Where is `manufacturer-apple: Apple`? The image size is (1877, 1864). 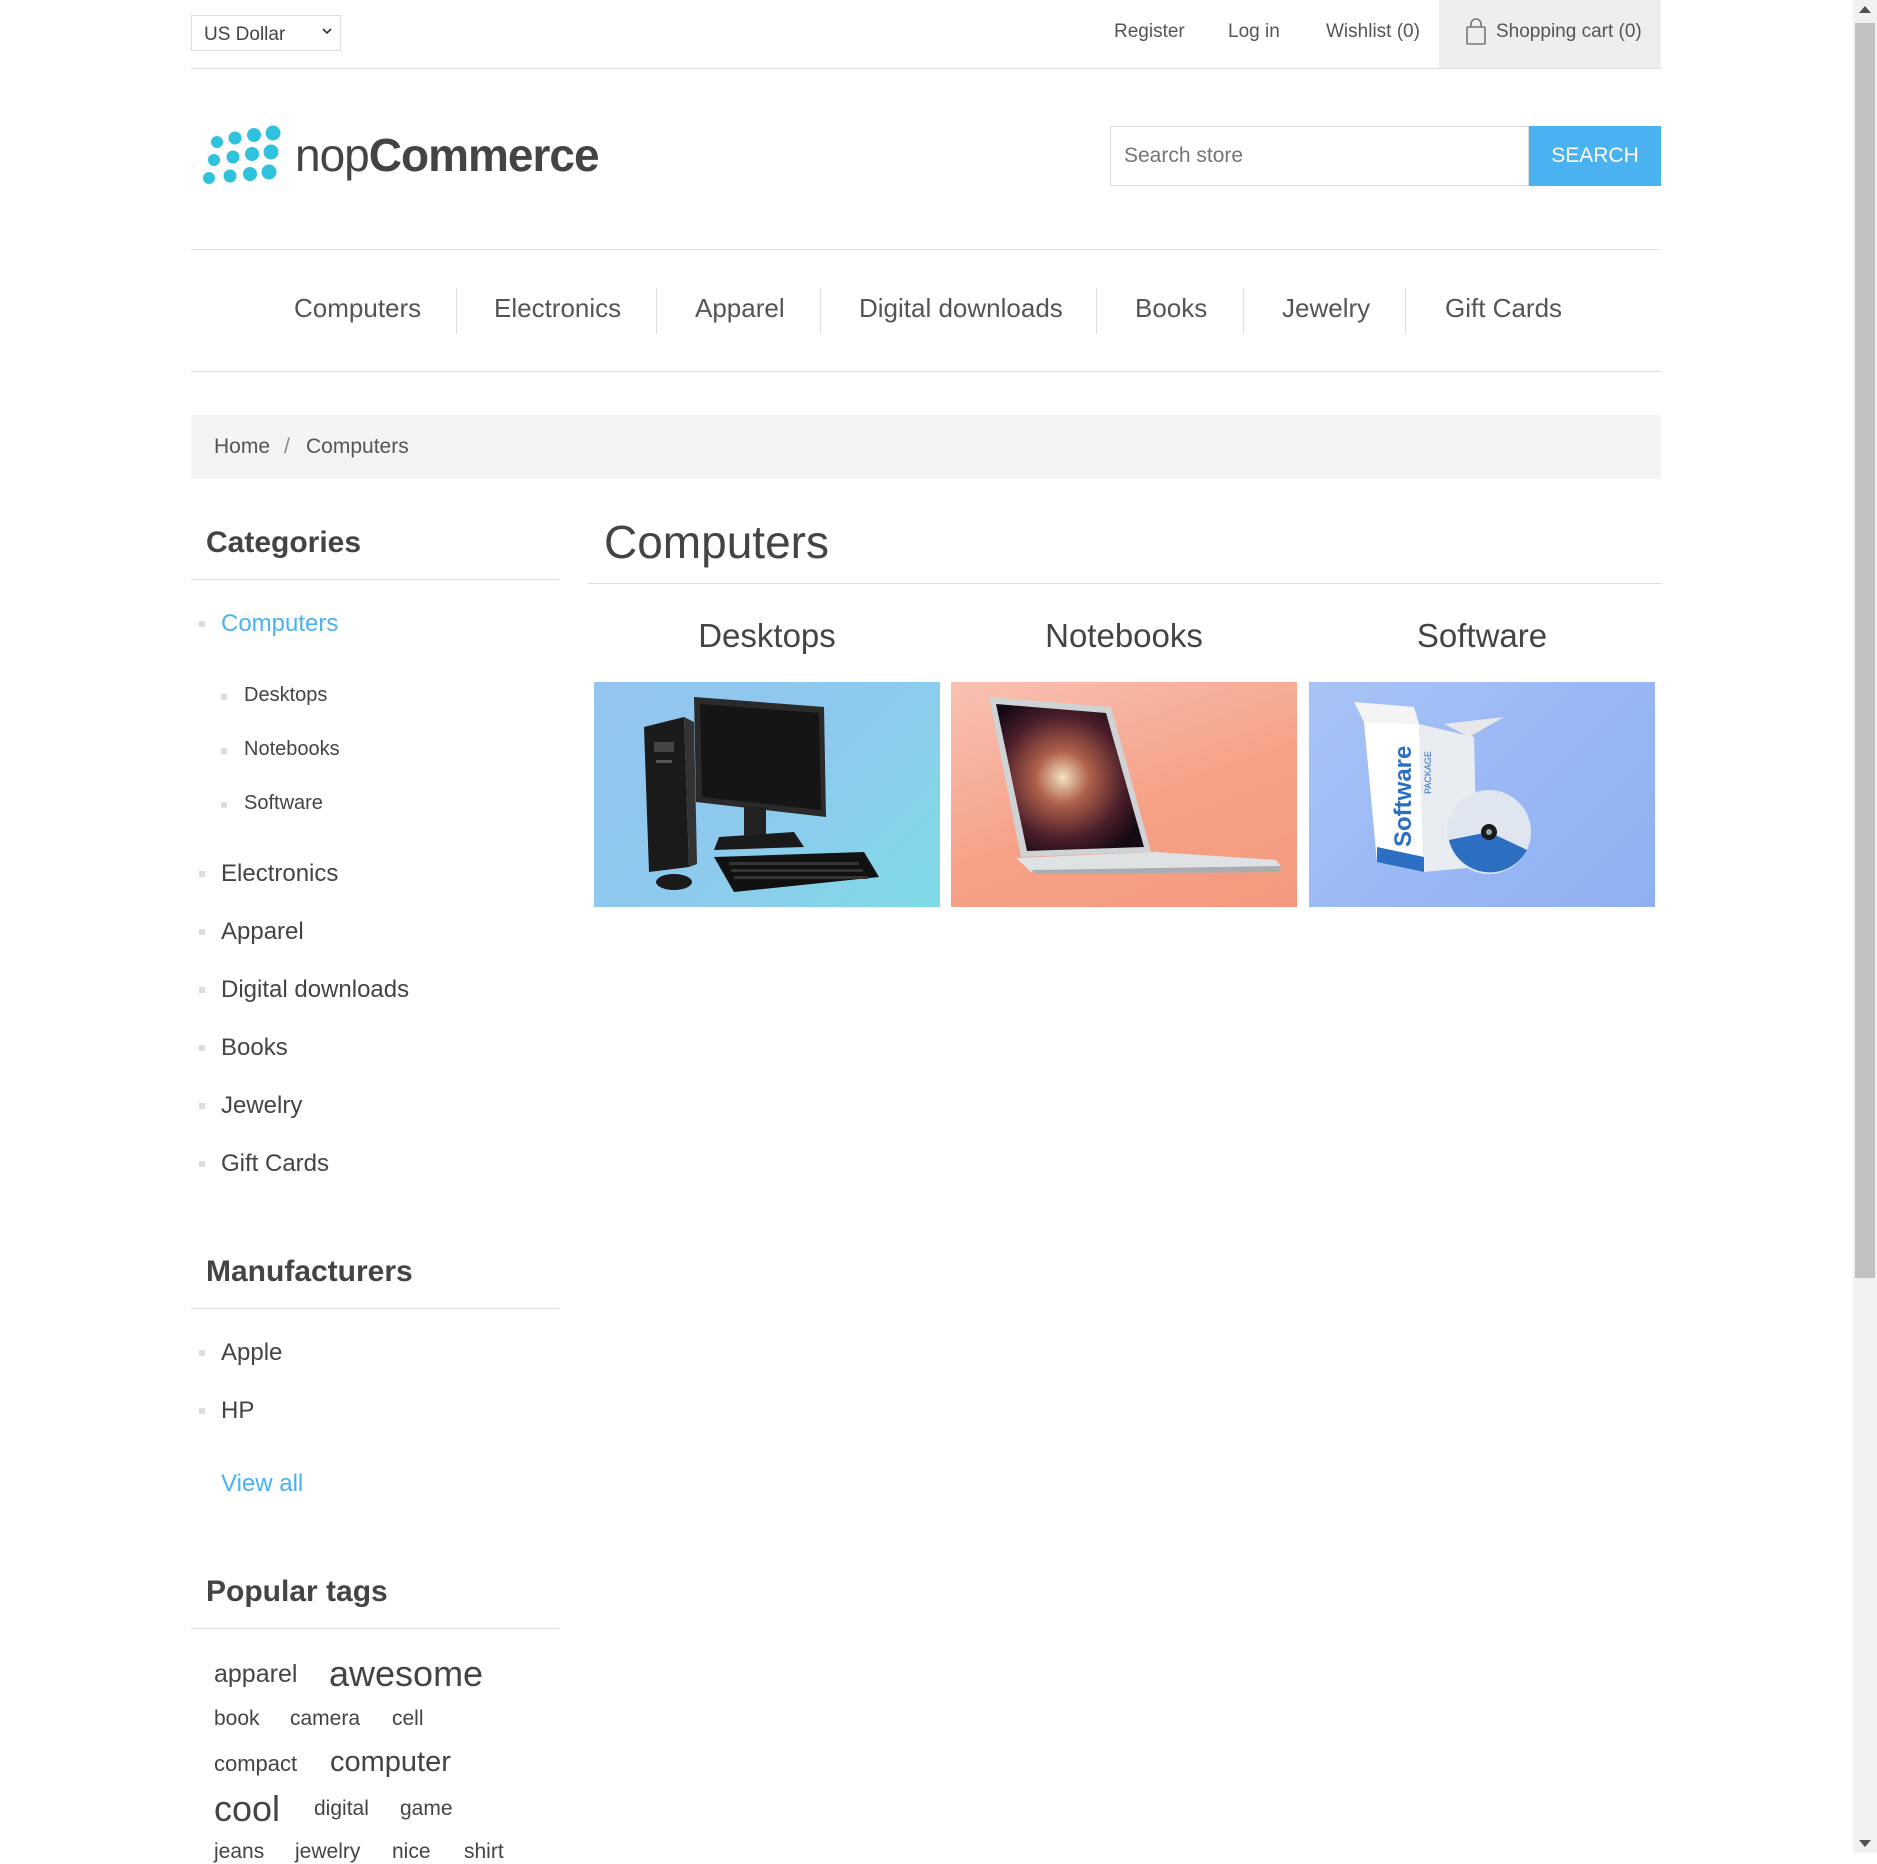
manufacturer-apple: Apple is located at coordinates (251, 1353).